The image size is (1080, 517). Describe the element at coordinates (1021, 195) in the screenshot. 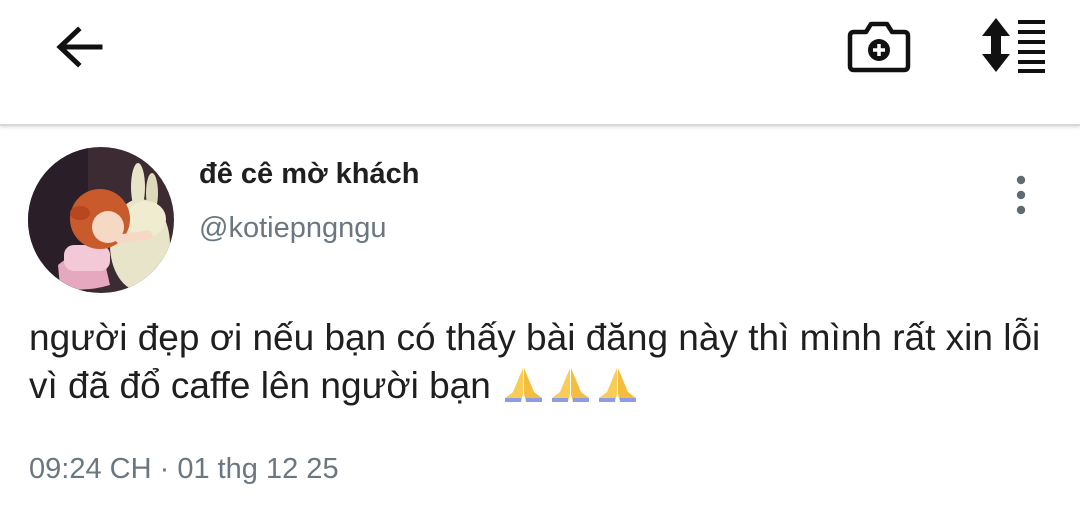

I see `more-options-icon` at that location.